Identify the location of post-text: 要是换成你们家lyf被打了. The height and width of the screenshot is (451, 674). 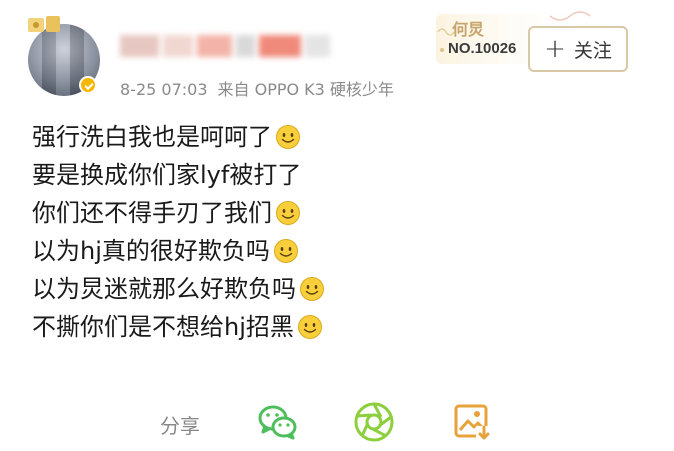
(167, 175).